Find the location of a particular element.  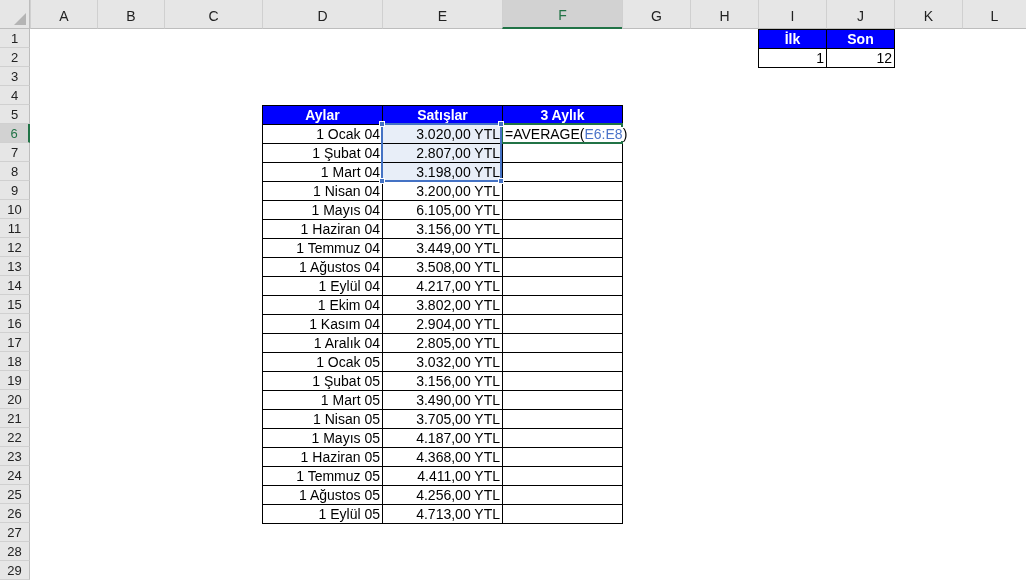

row-header: 15 is located at coordinates (15, 304).